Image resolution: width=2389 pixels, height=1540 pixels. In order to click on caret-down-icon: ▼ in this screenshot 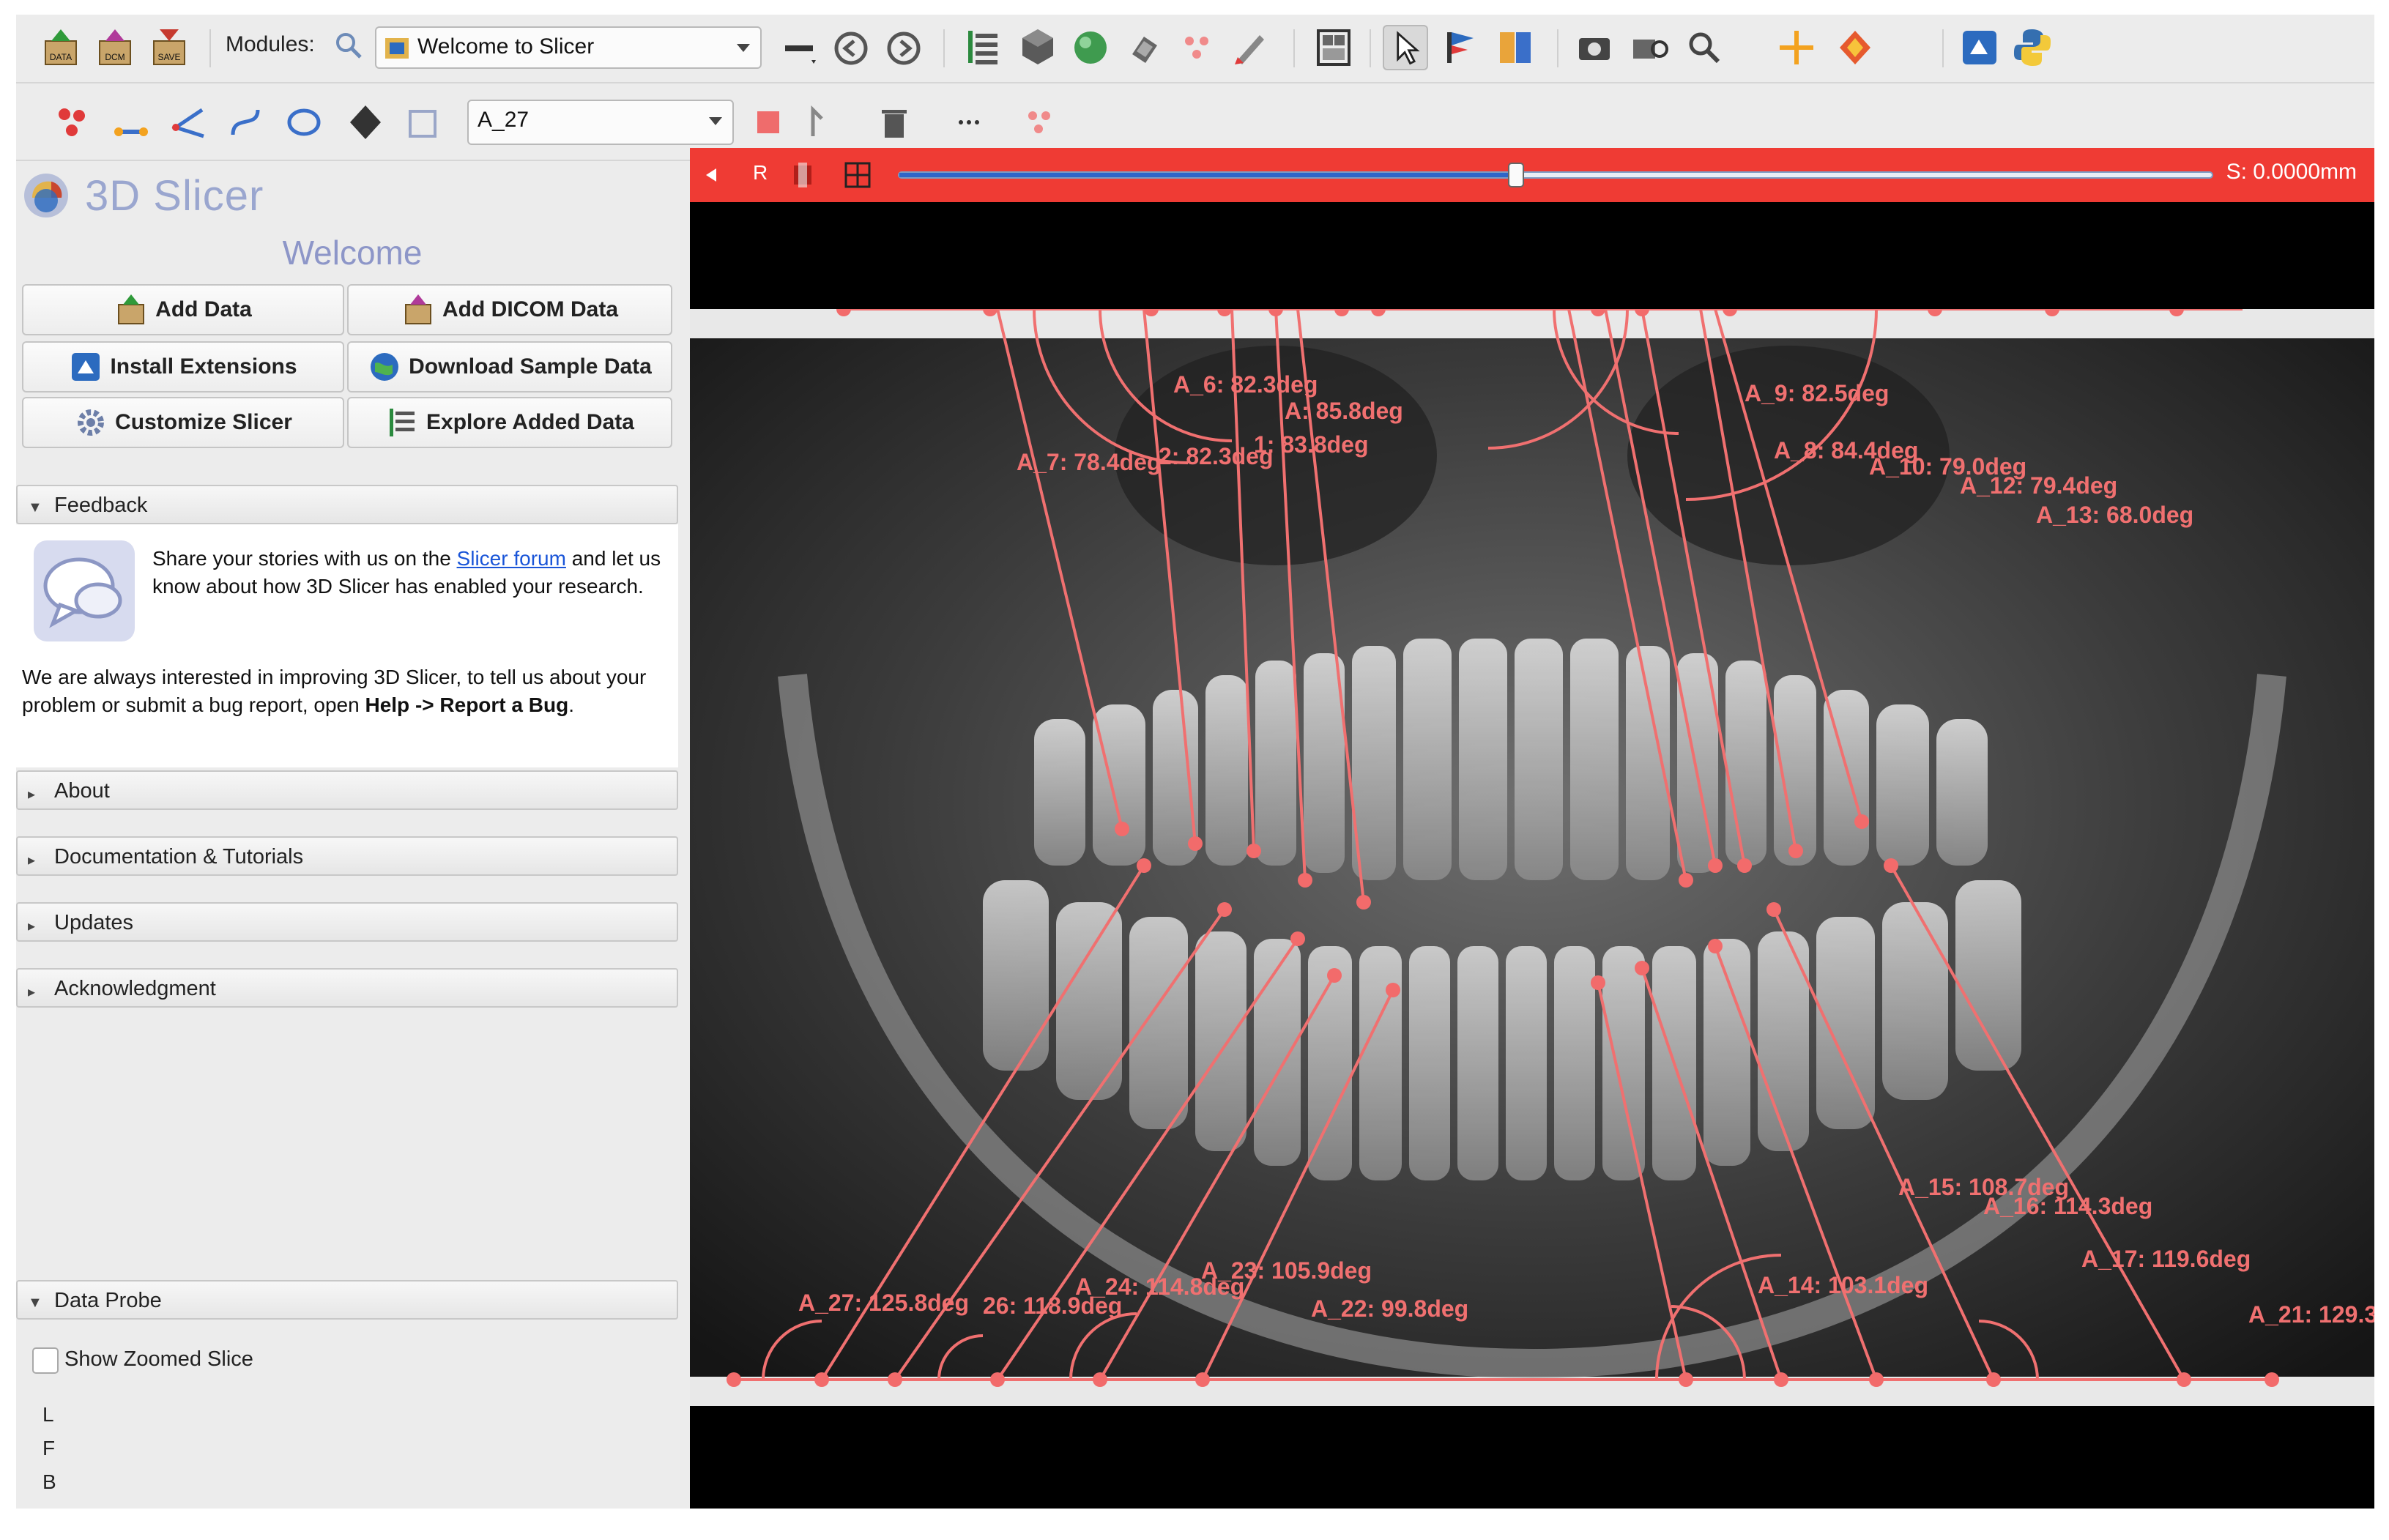, I will do `click(35, 507)`.